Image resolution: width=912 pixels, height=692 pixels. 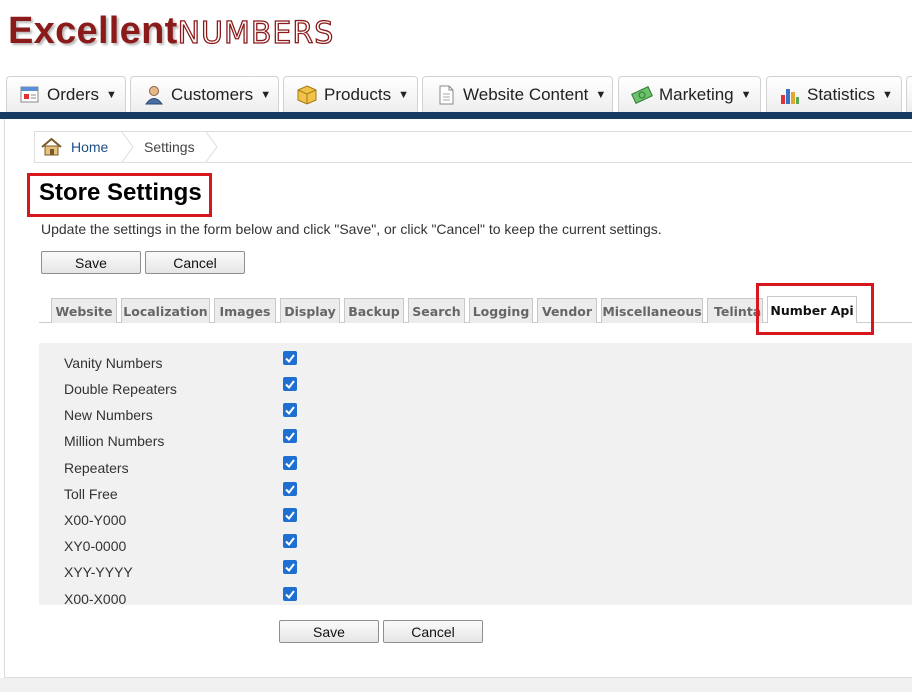 What do you see at coordinates (91, 494) in the screenshot?
I see `option-label: Toll Free` at bounding box center [91, 494].